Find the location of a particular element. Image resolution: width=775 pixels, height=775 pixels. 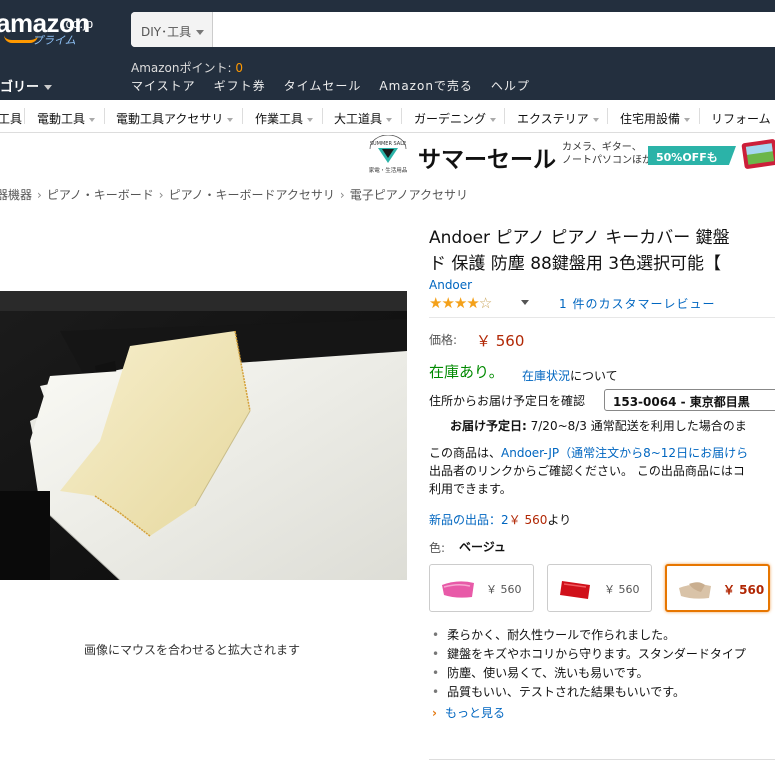

subnav-item-tools: 工具 is located at coordinates (11, 118).